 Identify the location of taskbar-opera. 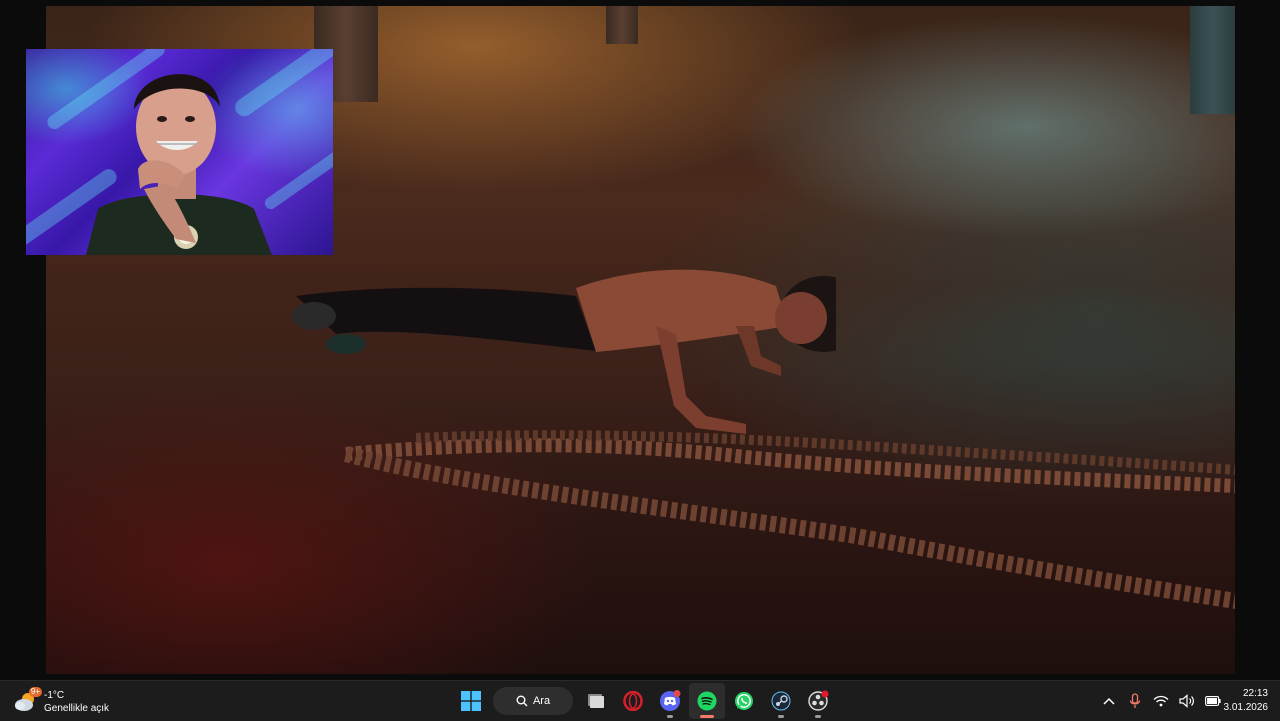
(633, 701).